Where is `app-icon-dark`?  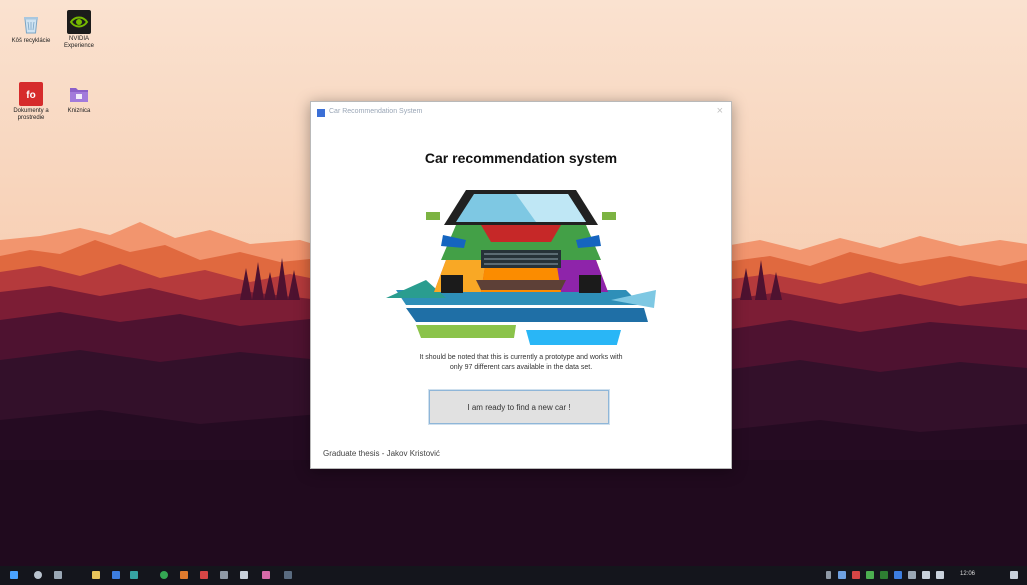
app-icon-dark is located at coordinates (288, 575).